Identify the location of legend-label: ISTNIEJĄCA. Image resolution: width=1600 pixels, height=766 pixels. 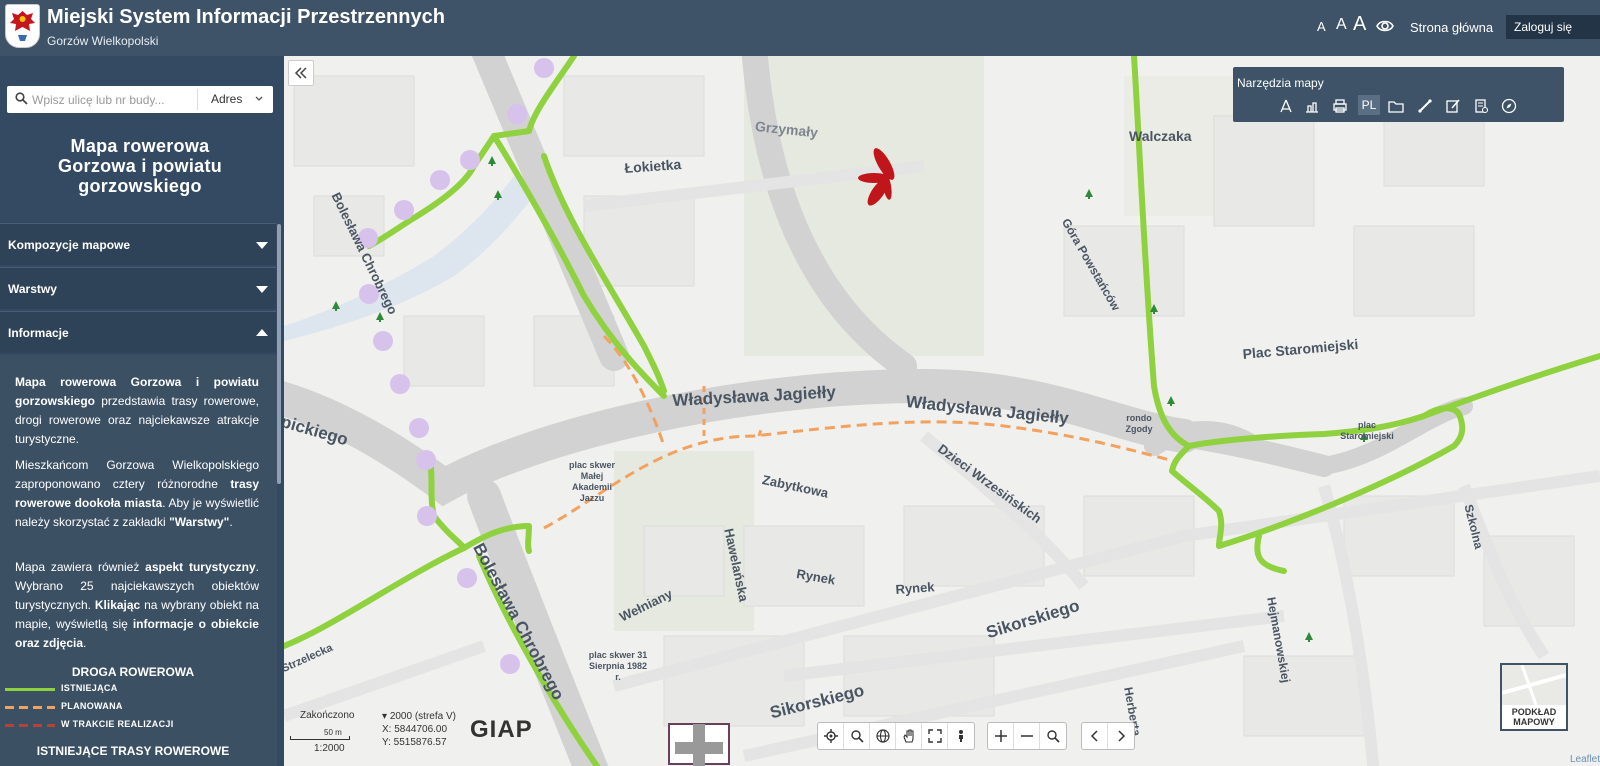
(89, 688).